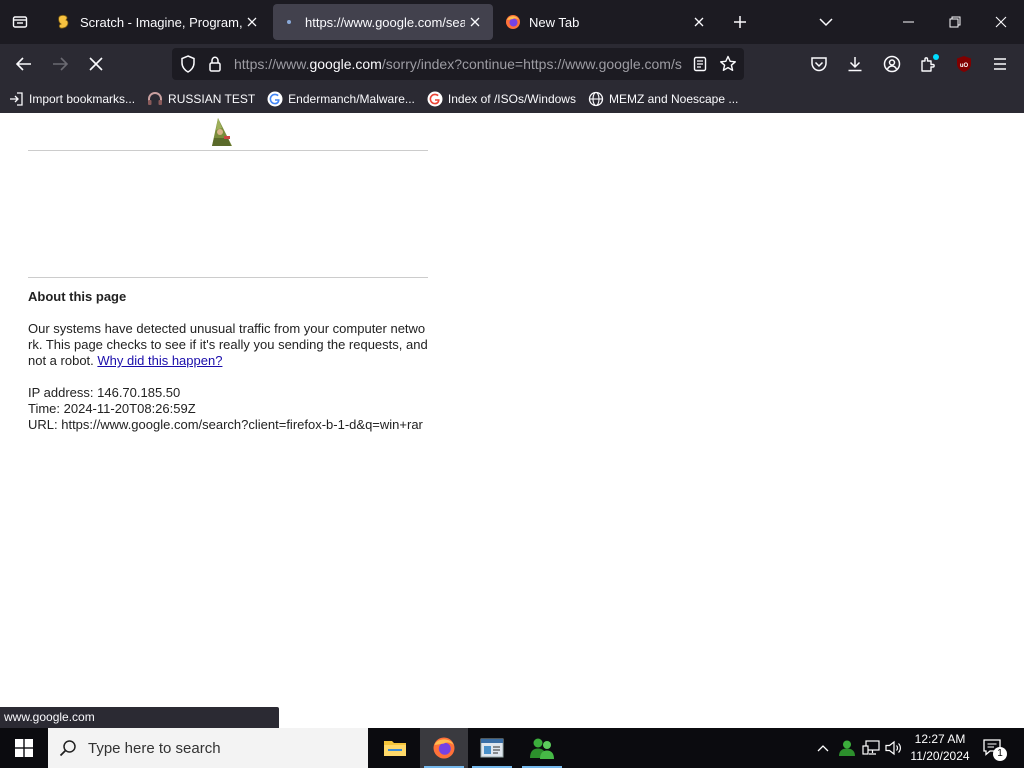 This screenshot has width=1024, height=768. I want to click on tab-scratch: Scratch - Imagine, Program, Share, so click(159, 22).